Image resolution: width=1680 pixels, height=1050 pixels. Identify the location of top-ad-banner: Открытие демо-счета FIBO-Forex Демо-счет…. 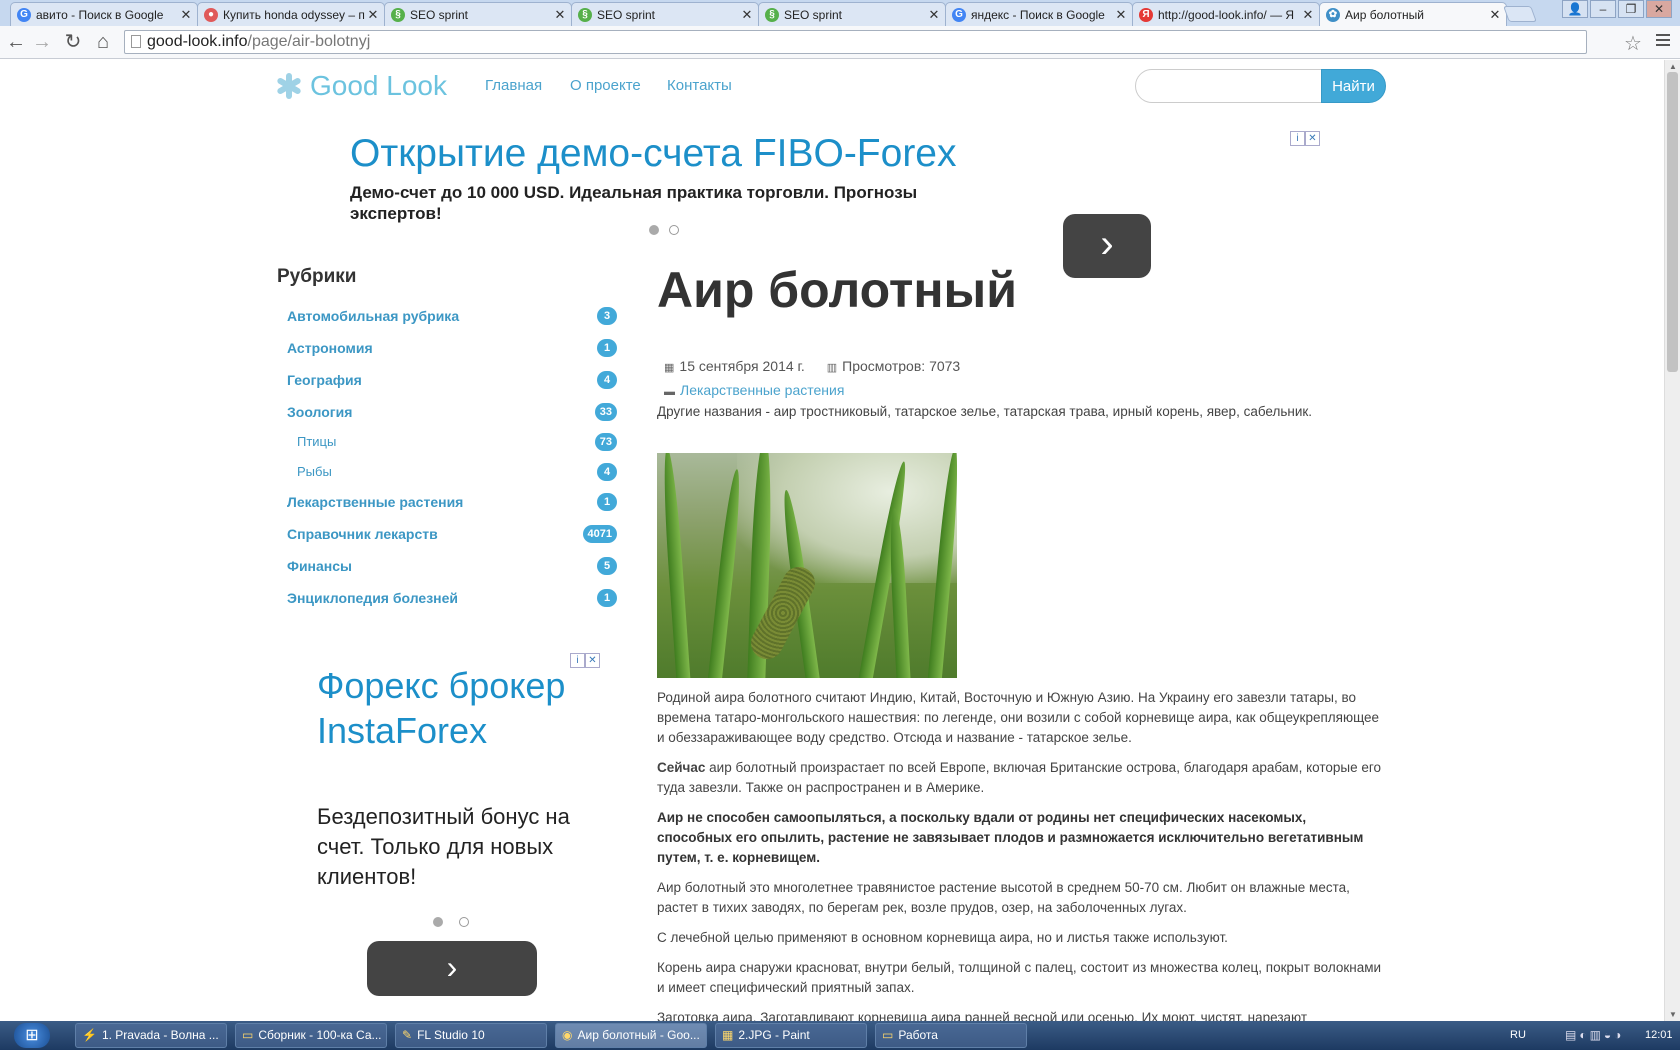
(836, 205).